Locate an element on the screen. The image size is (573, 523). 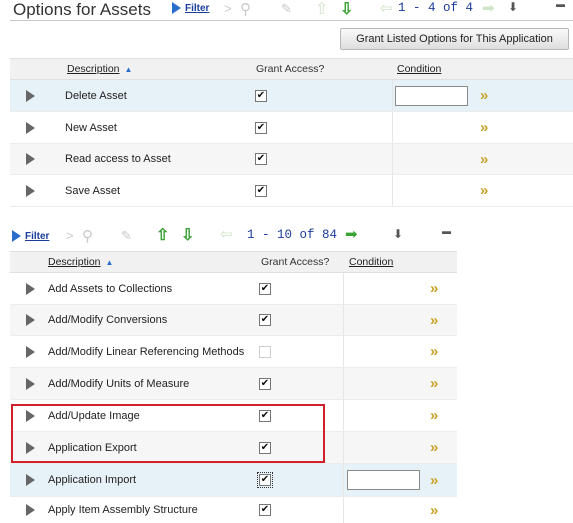
pager-status: 1 - 4 of 4 is located at coordinates (436, 8).